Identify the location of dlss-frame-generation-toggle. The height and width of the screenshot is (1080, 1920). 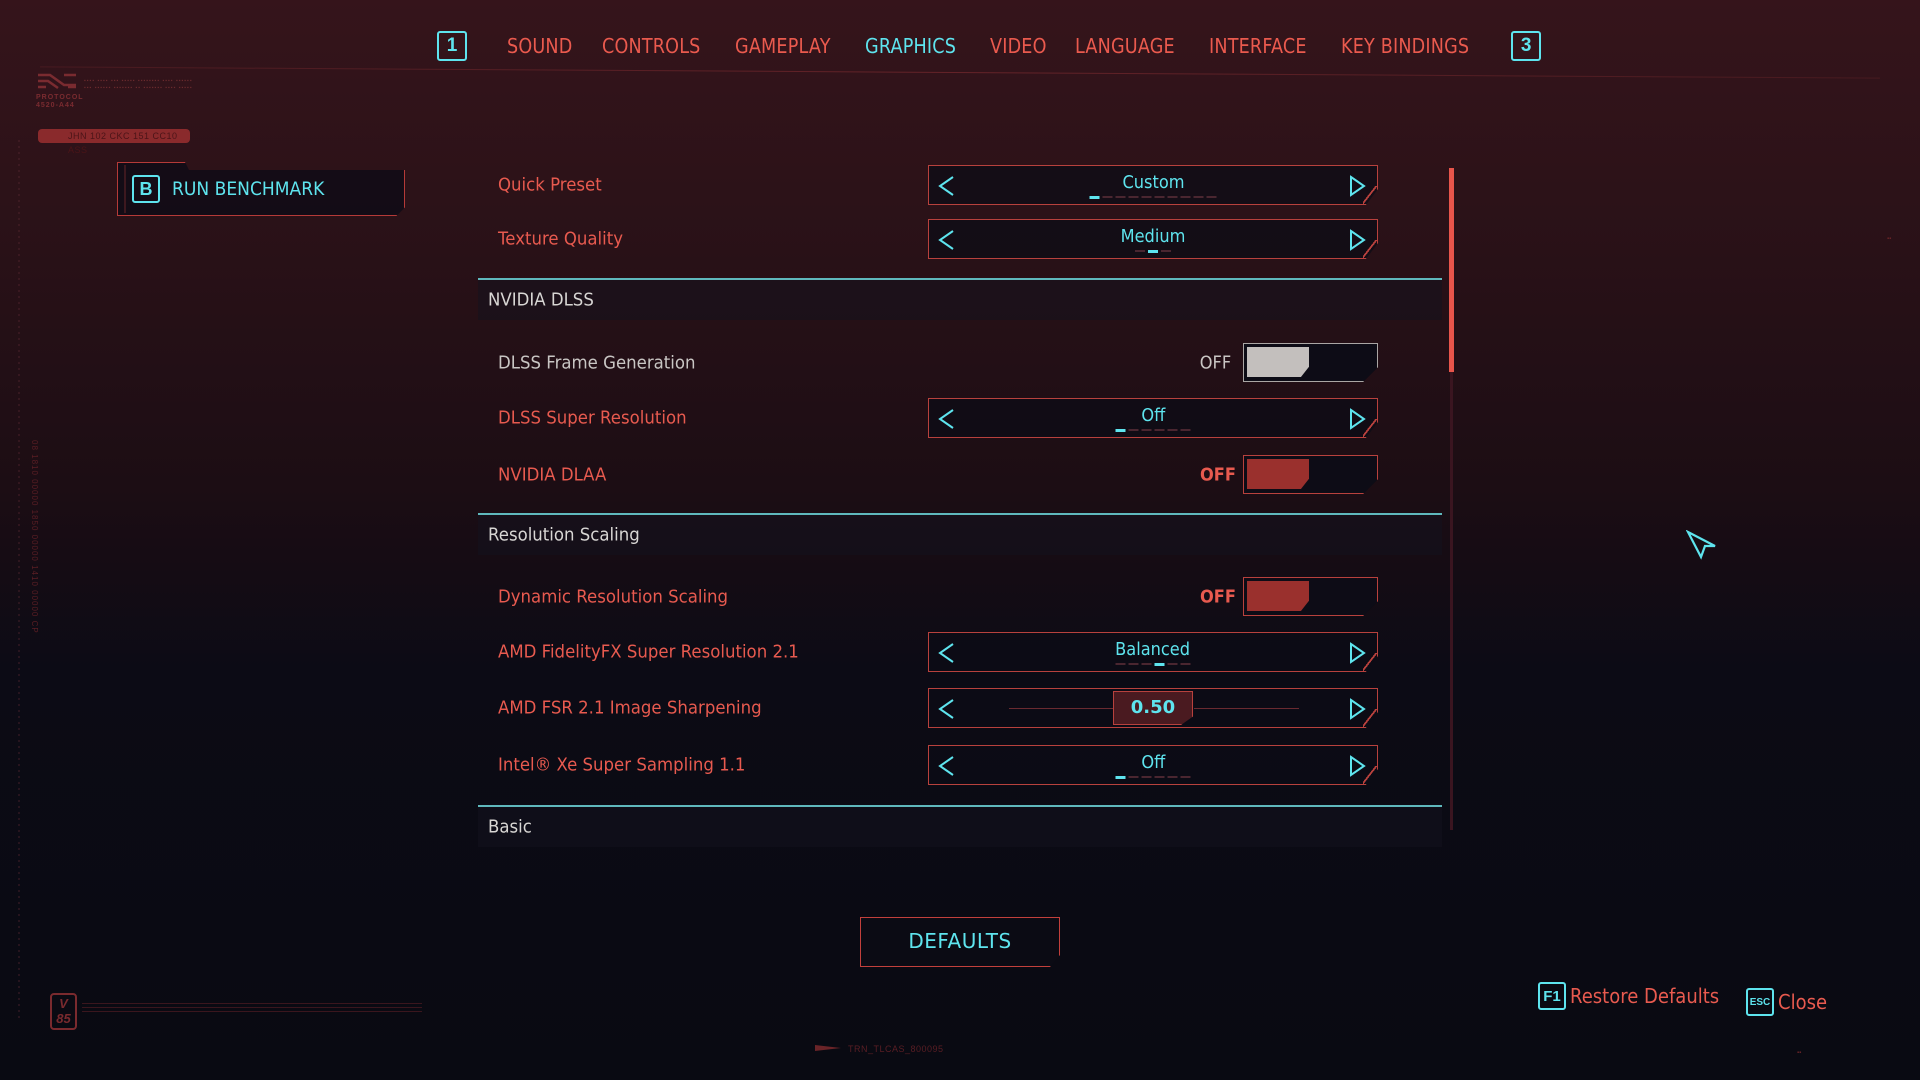
(1310, 362).